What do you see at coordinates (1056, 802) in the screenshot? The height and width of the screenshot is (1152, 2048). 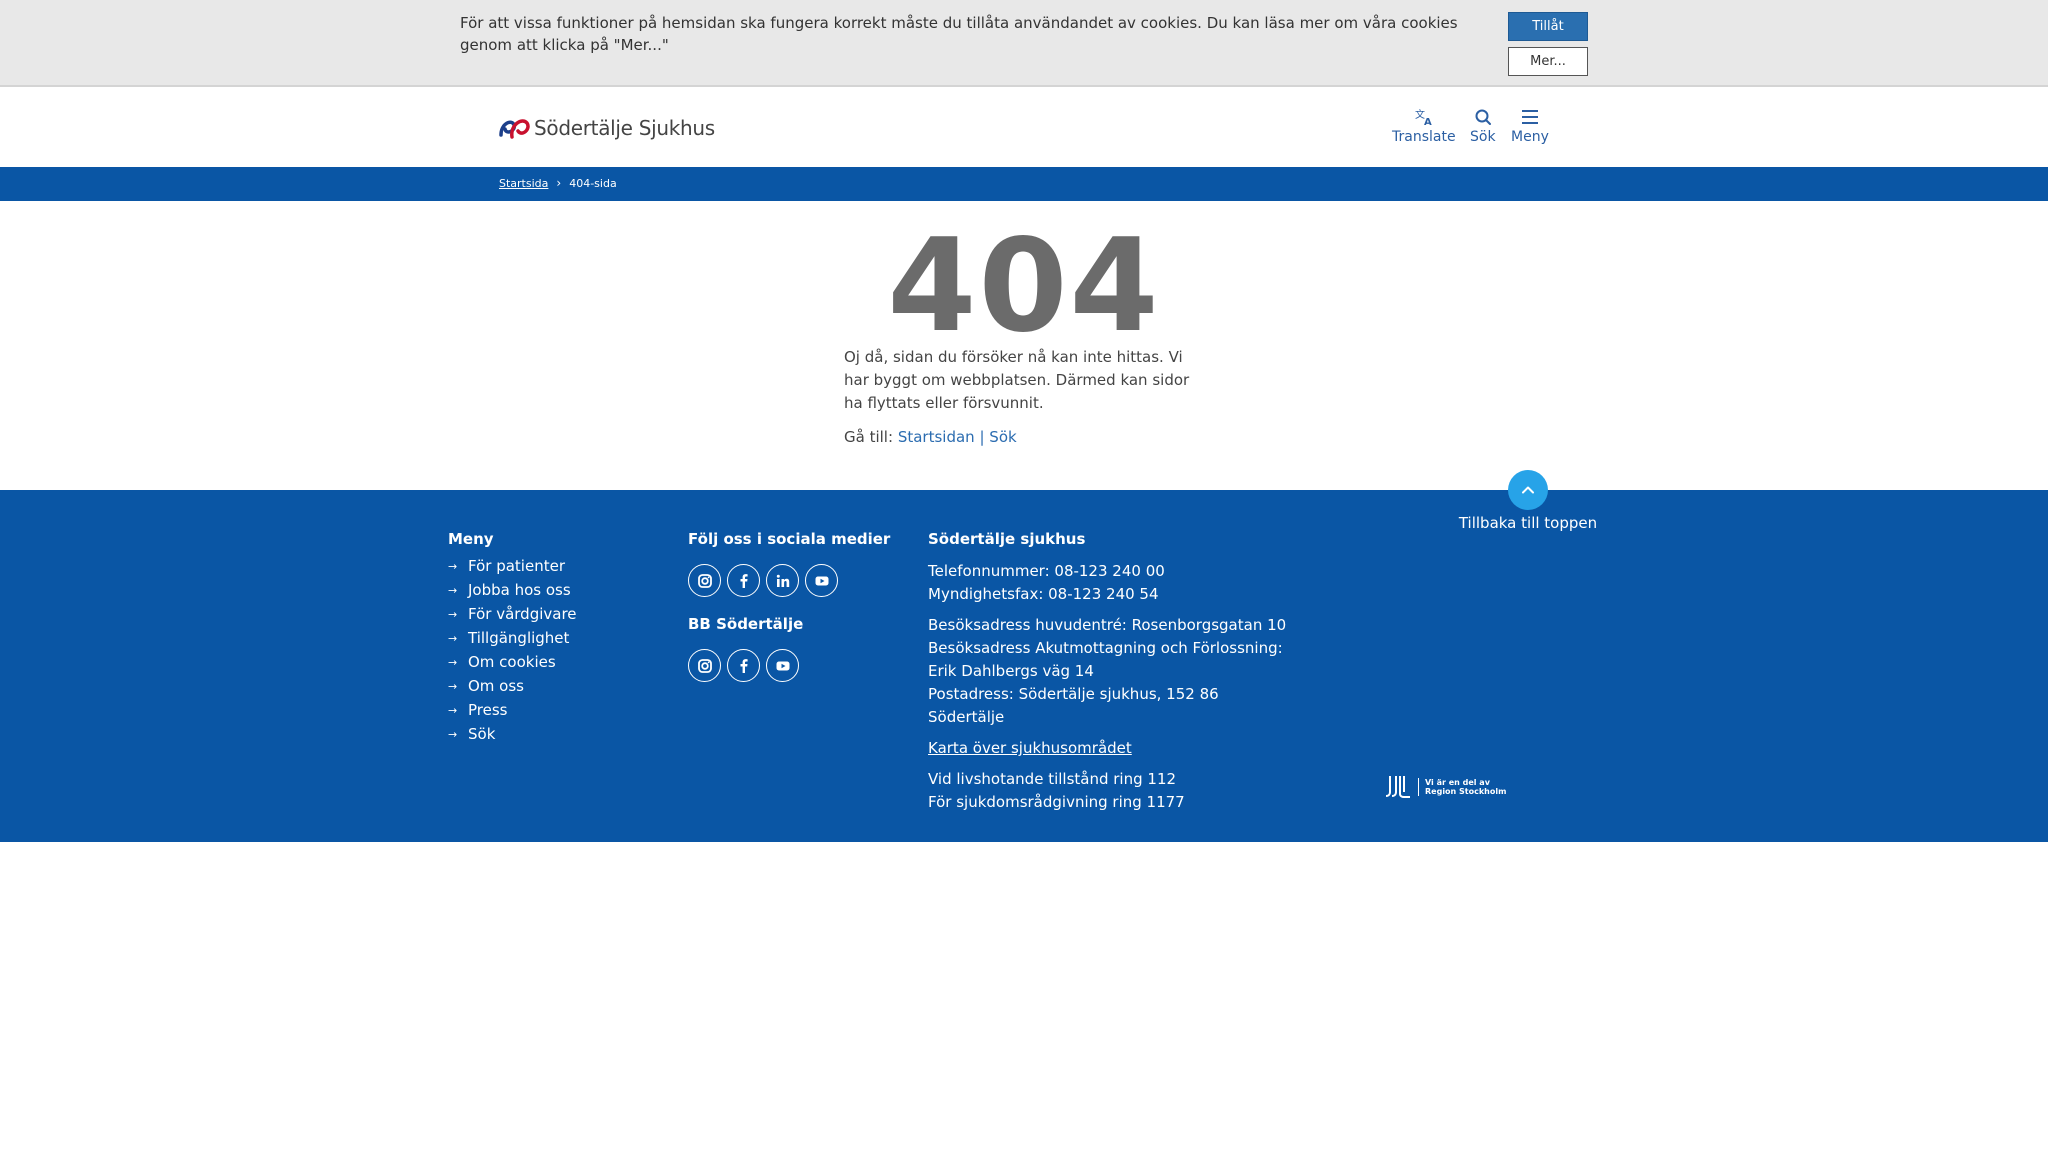 I see `contact-advice: För sjukdomsrådgivning ring 1177` at bounding box center [1056, 802].